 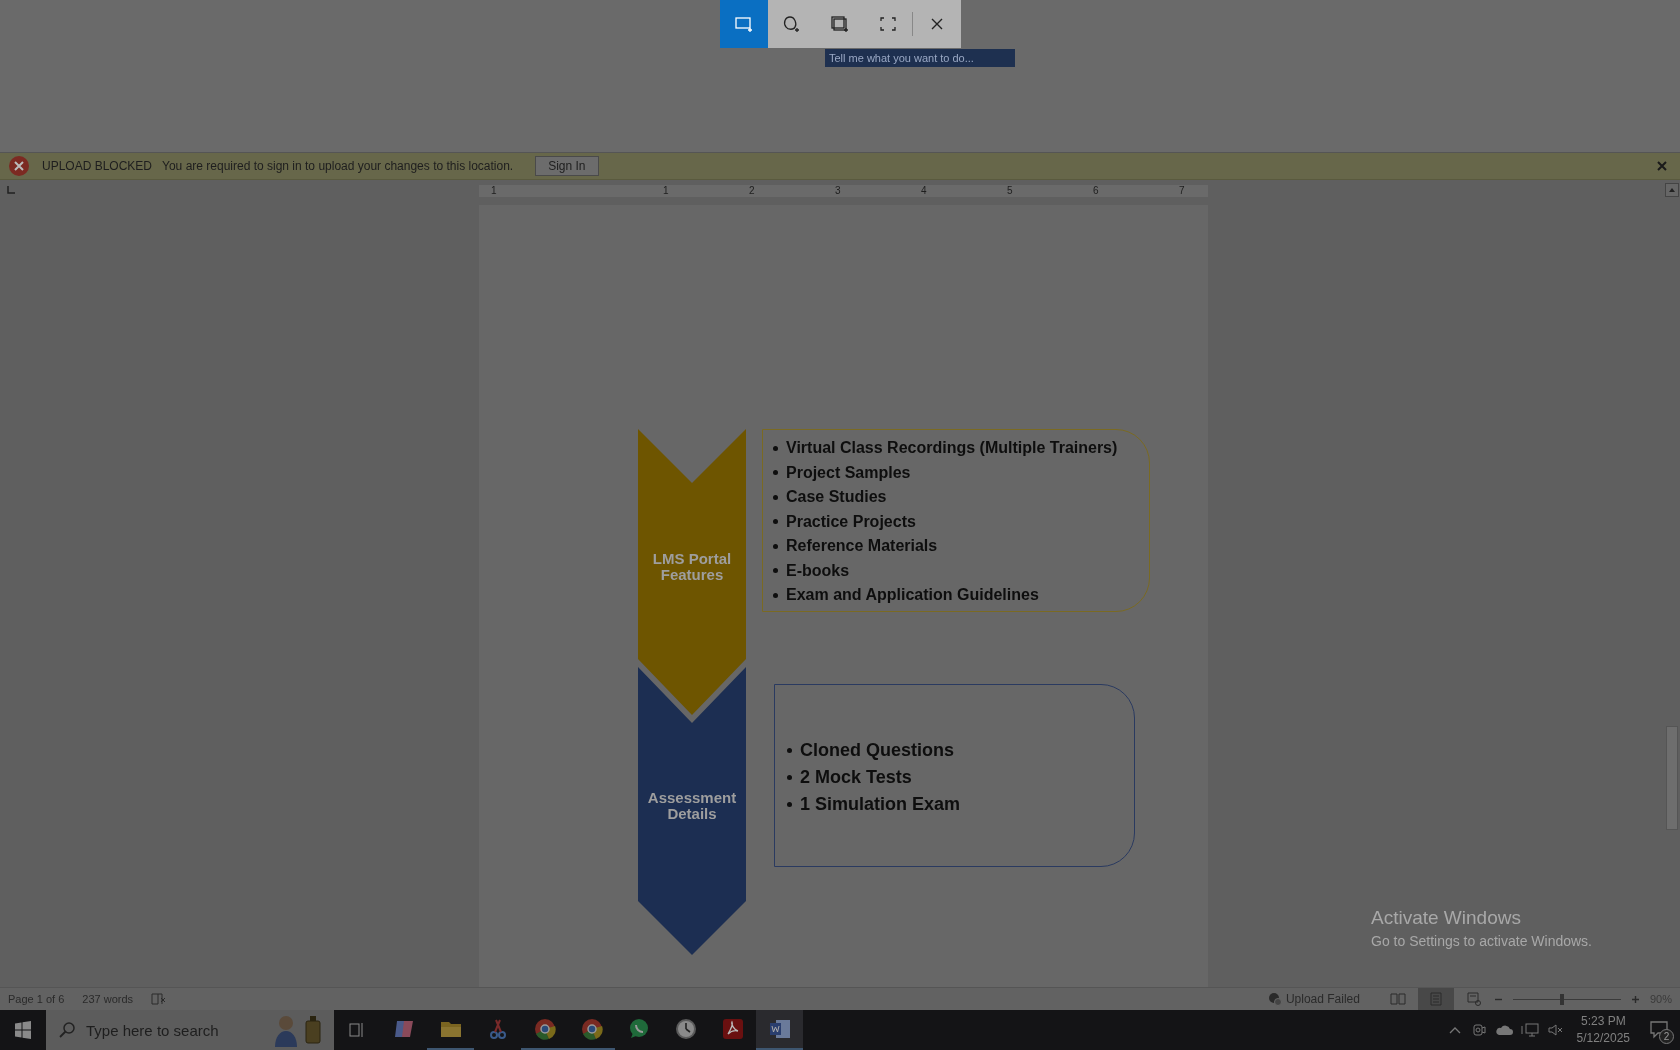 What do you see at coordinates (1322, 999) in the screenshot?
I see `upload-status: Upload Failed` at bounding box center [1322, 999].